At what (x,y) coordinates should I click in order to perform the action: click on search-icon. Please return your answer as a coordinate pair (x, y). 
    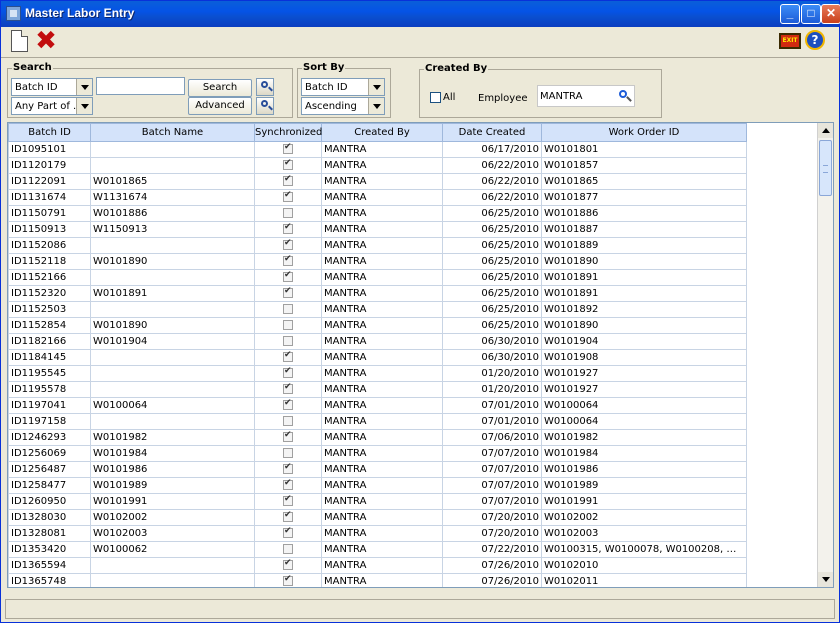
    Looking at the image, I should click on (625, 96).